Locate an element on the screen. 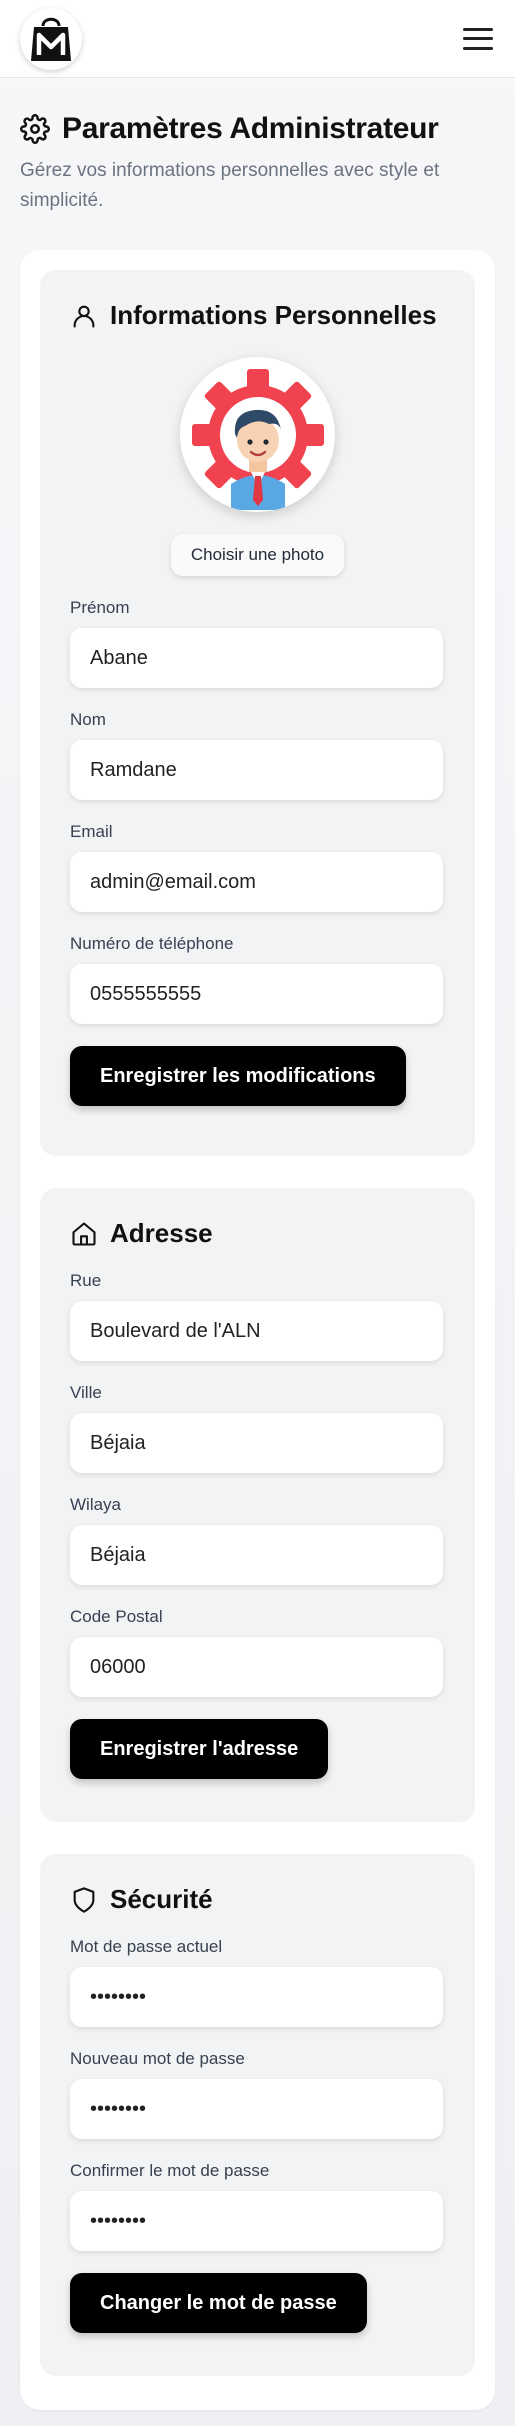  admin-avatar-gear-icon is located at coordinates (257, 439).